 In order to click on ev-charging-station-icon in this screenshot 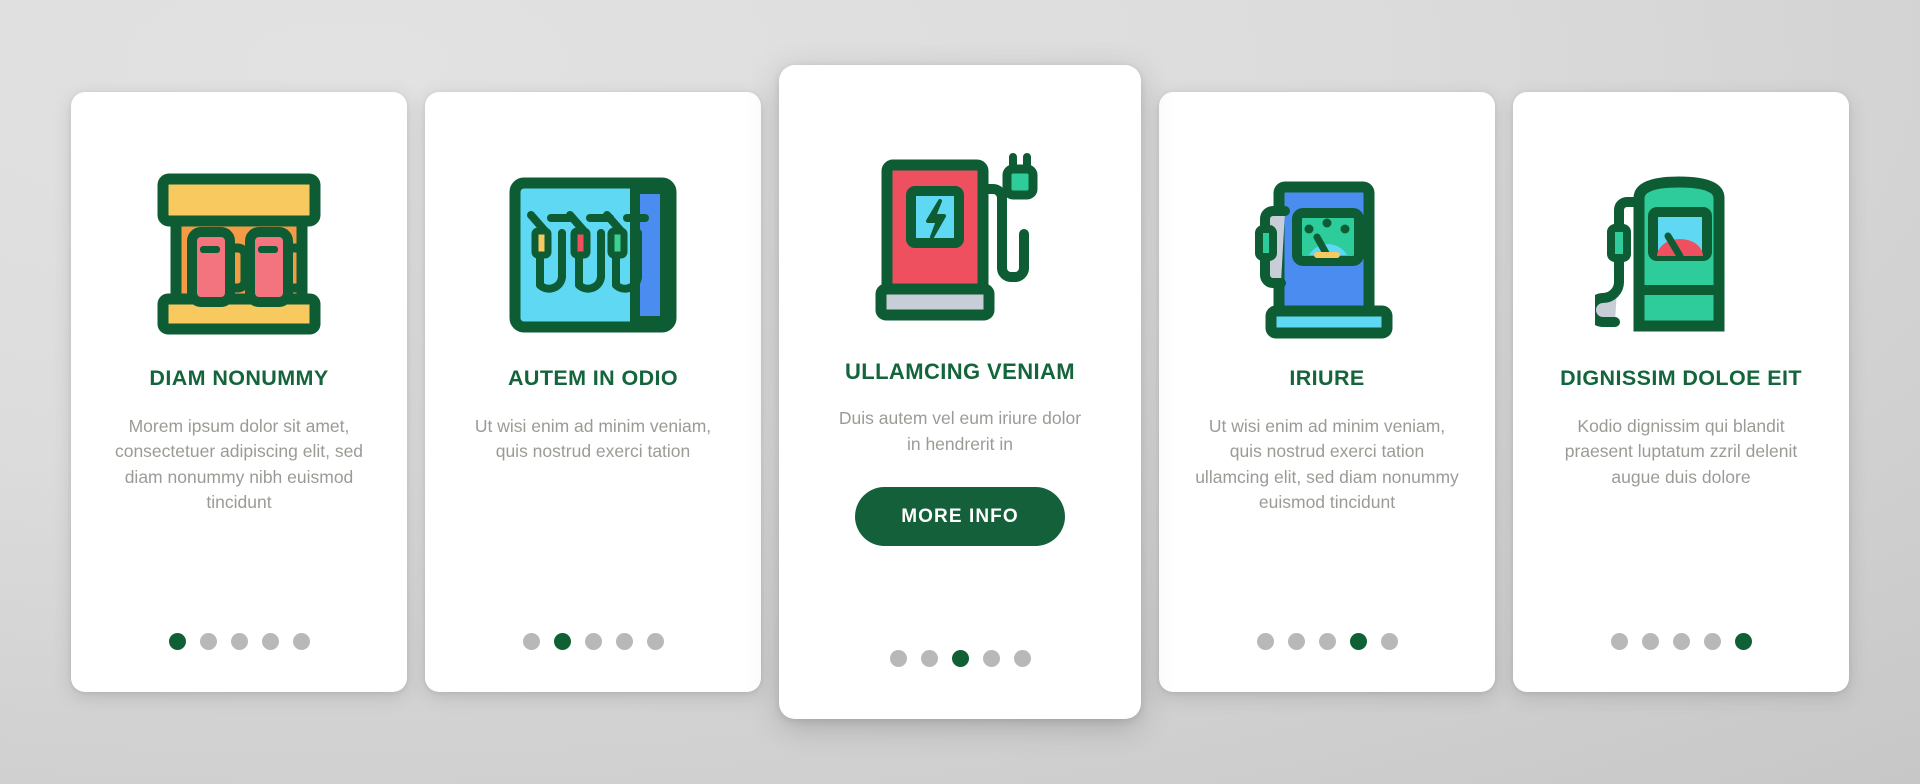, I will do `click(960, 237)`.